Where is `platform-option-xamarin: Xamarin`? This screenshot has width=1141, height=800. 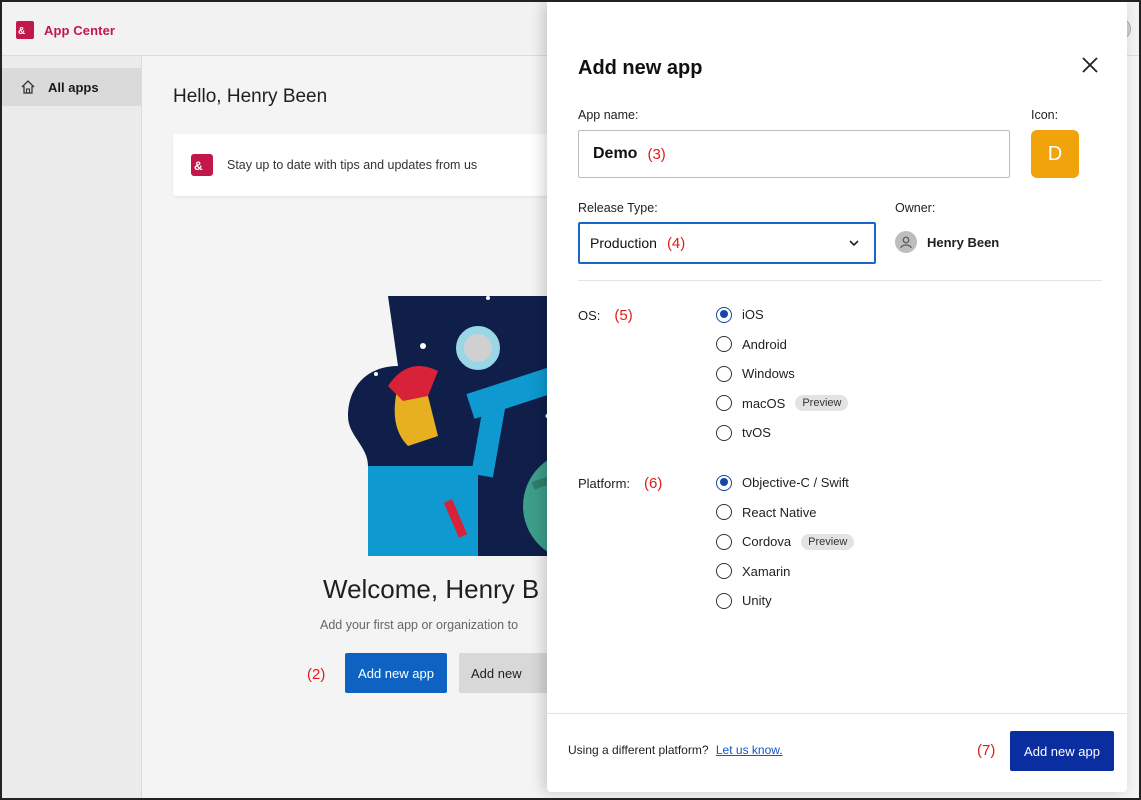
platform-option-xamarin: Xamarin is located at coordinates (785, 572).